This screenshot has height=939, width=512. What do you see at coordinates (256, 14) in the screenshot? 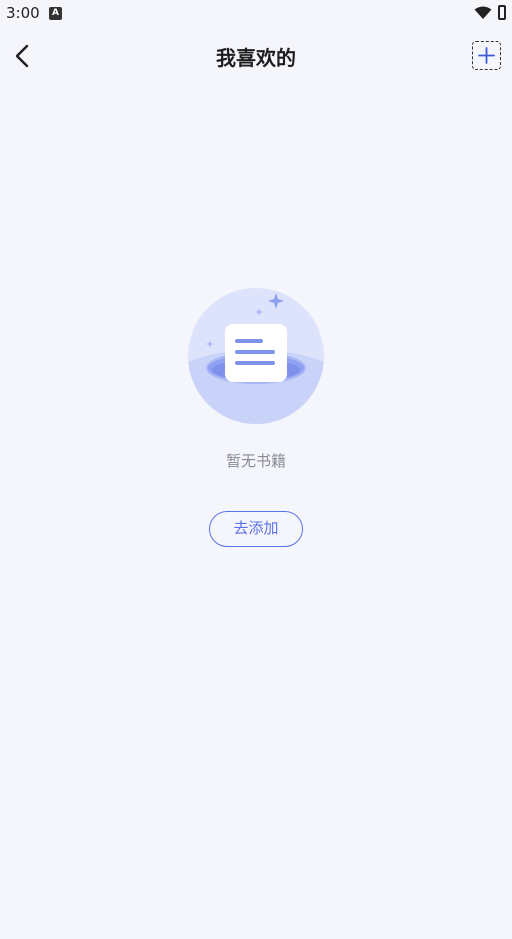
I see `status-bar: 3:00 A` at bounding box center [256, 14].